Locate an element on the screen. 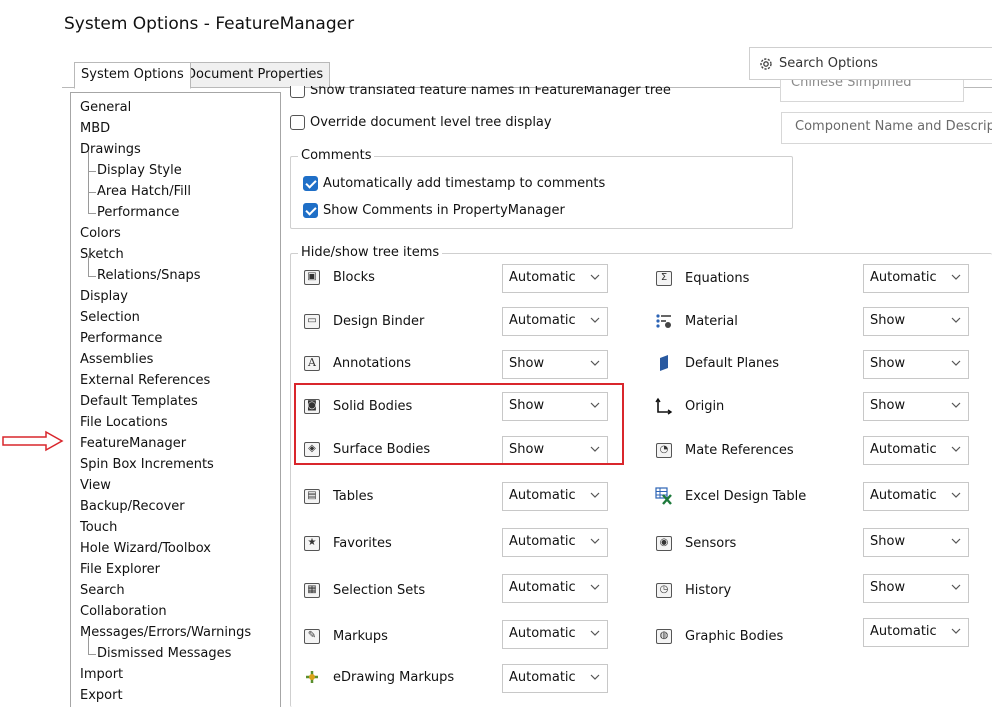 The image size is (992, 707). sidebar-item-collaboration: Collaboration is located at coordinates (123, 612).